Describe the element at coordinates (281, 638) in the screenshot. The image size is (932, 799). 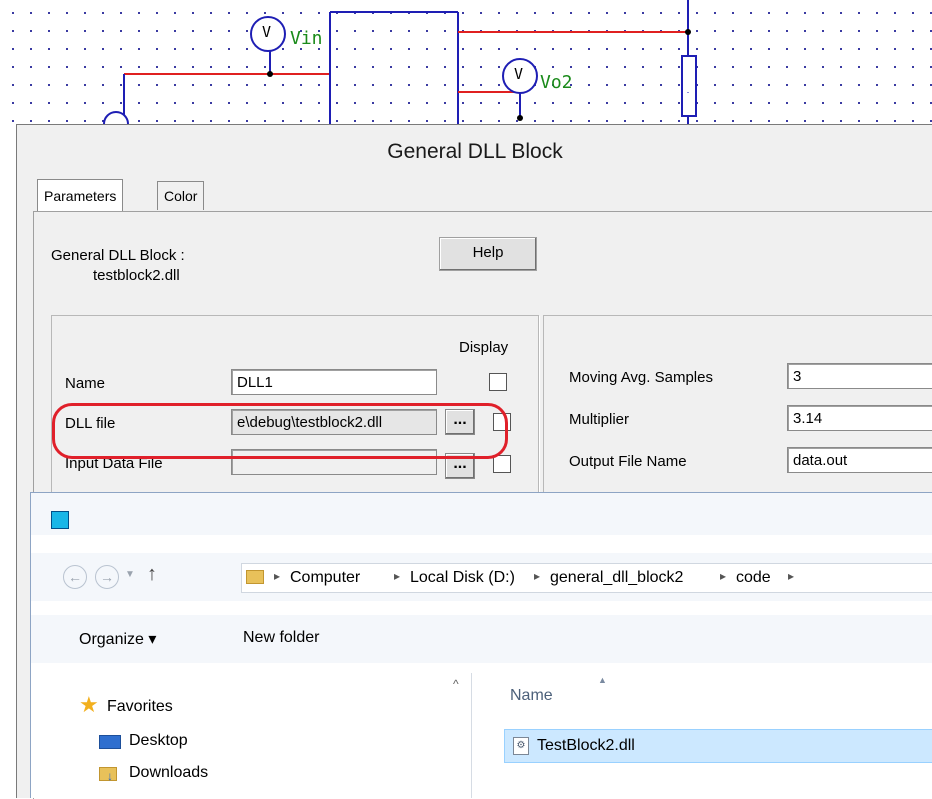
I see `new-folder-button: New folder` at that location.